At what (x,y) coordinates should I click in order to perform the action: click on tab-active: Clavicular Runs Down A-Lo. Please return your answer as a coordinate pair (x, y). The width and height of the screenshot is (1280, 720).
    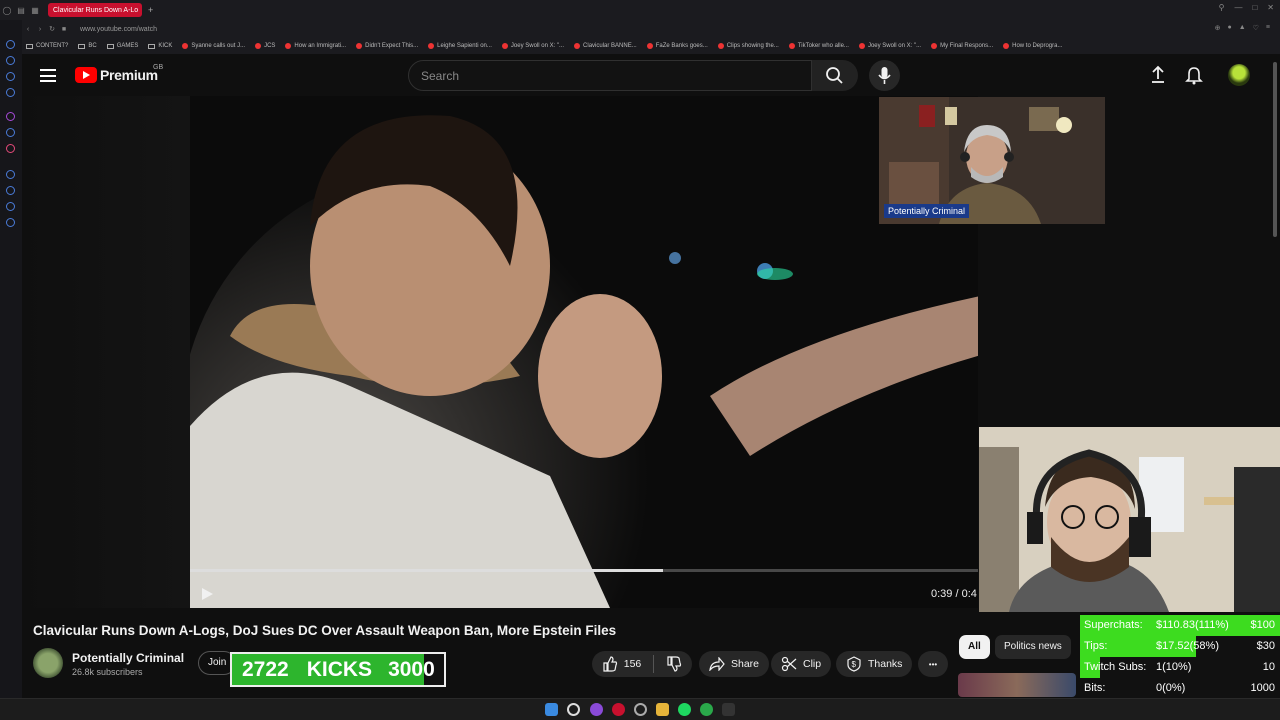
    Looking at the image, I should click on (95, 10).